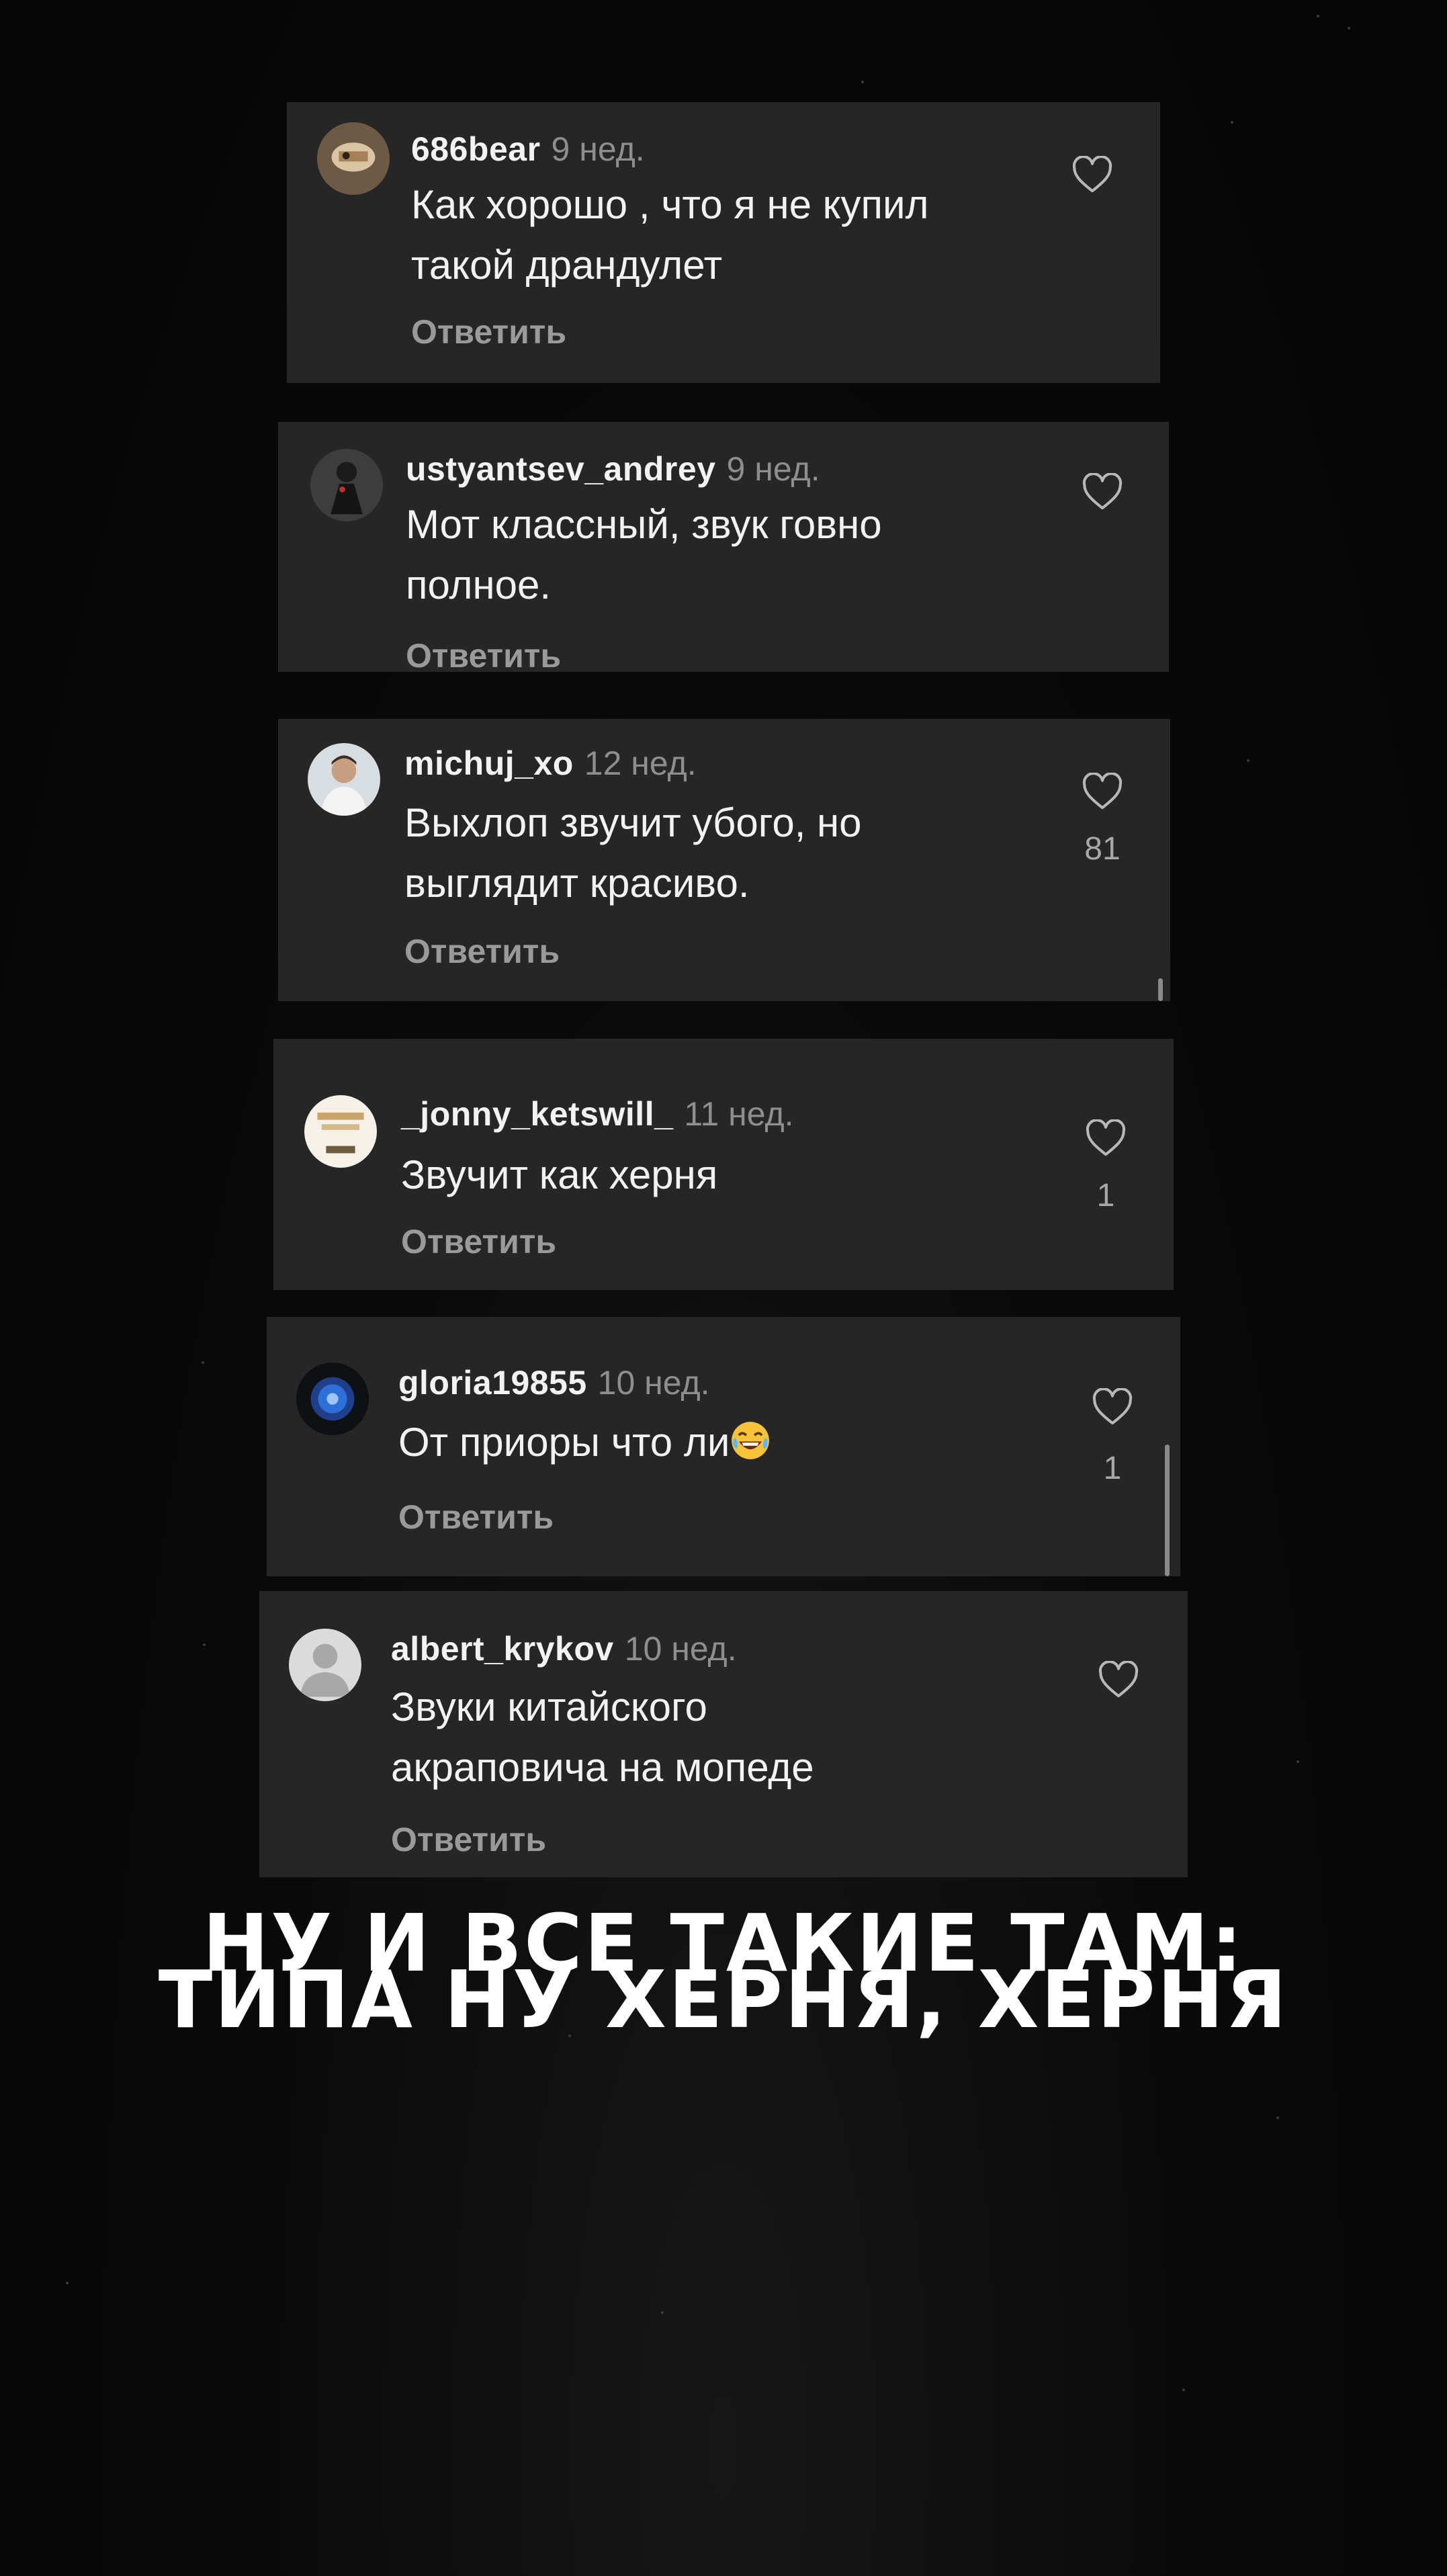 This screenshot has height=2576, width=1447. What do you see at coordinates (723, 1999) in the screenshot?
I see `caption-line: ТИПА НУ ХЕРНЯ, ХЕРНЯ` at bounding box center [723, 1999].